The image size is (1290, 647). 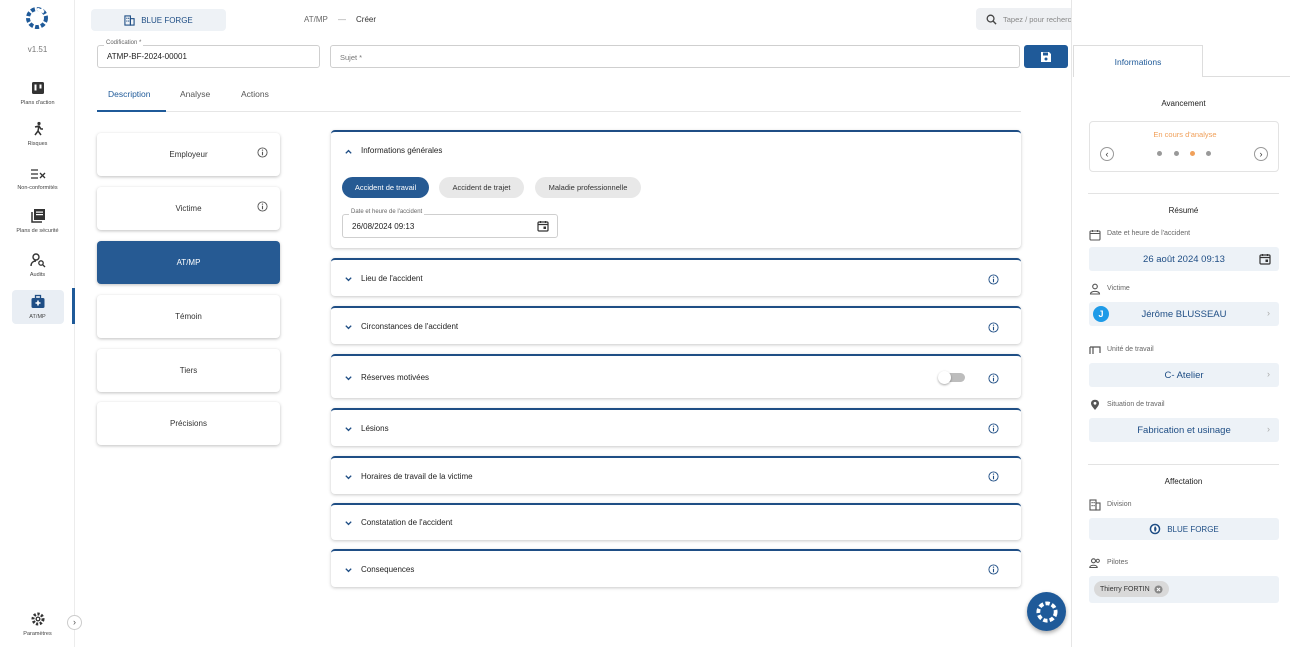 I want to click on nav-item-plans-securite: Plans de sécurité, so click(x=37, y=221).